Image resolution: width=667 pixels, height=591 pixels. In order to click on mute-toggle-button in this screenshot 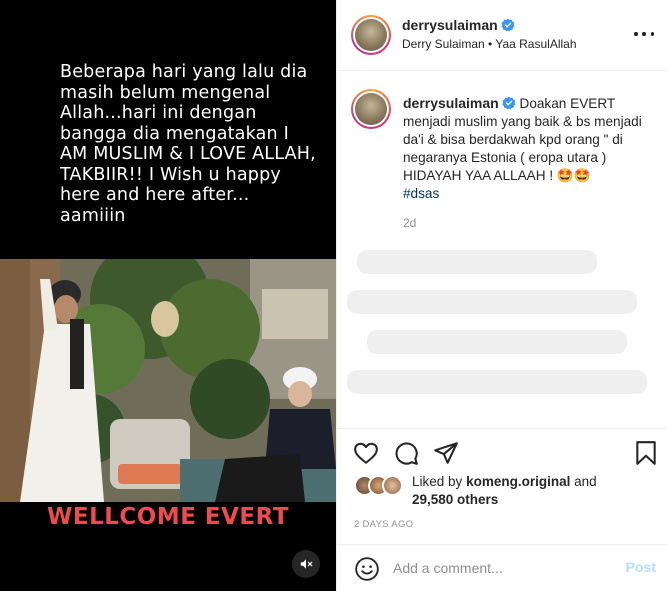, I will do `click(306, 564)`.